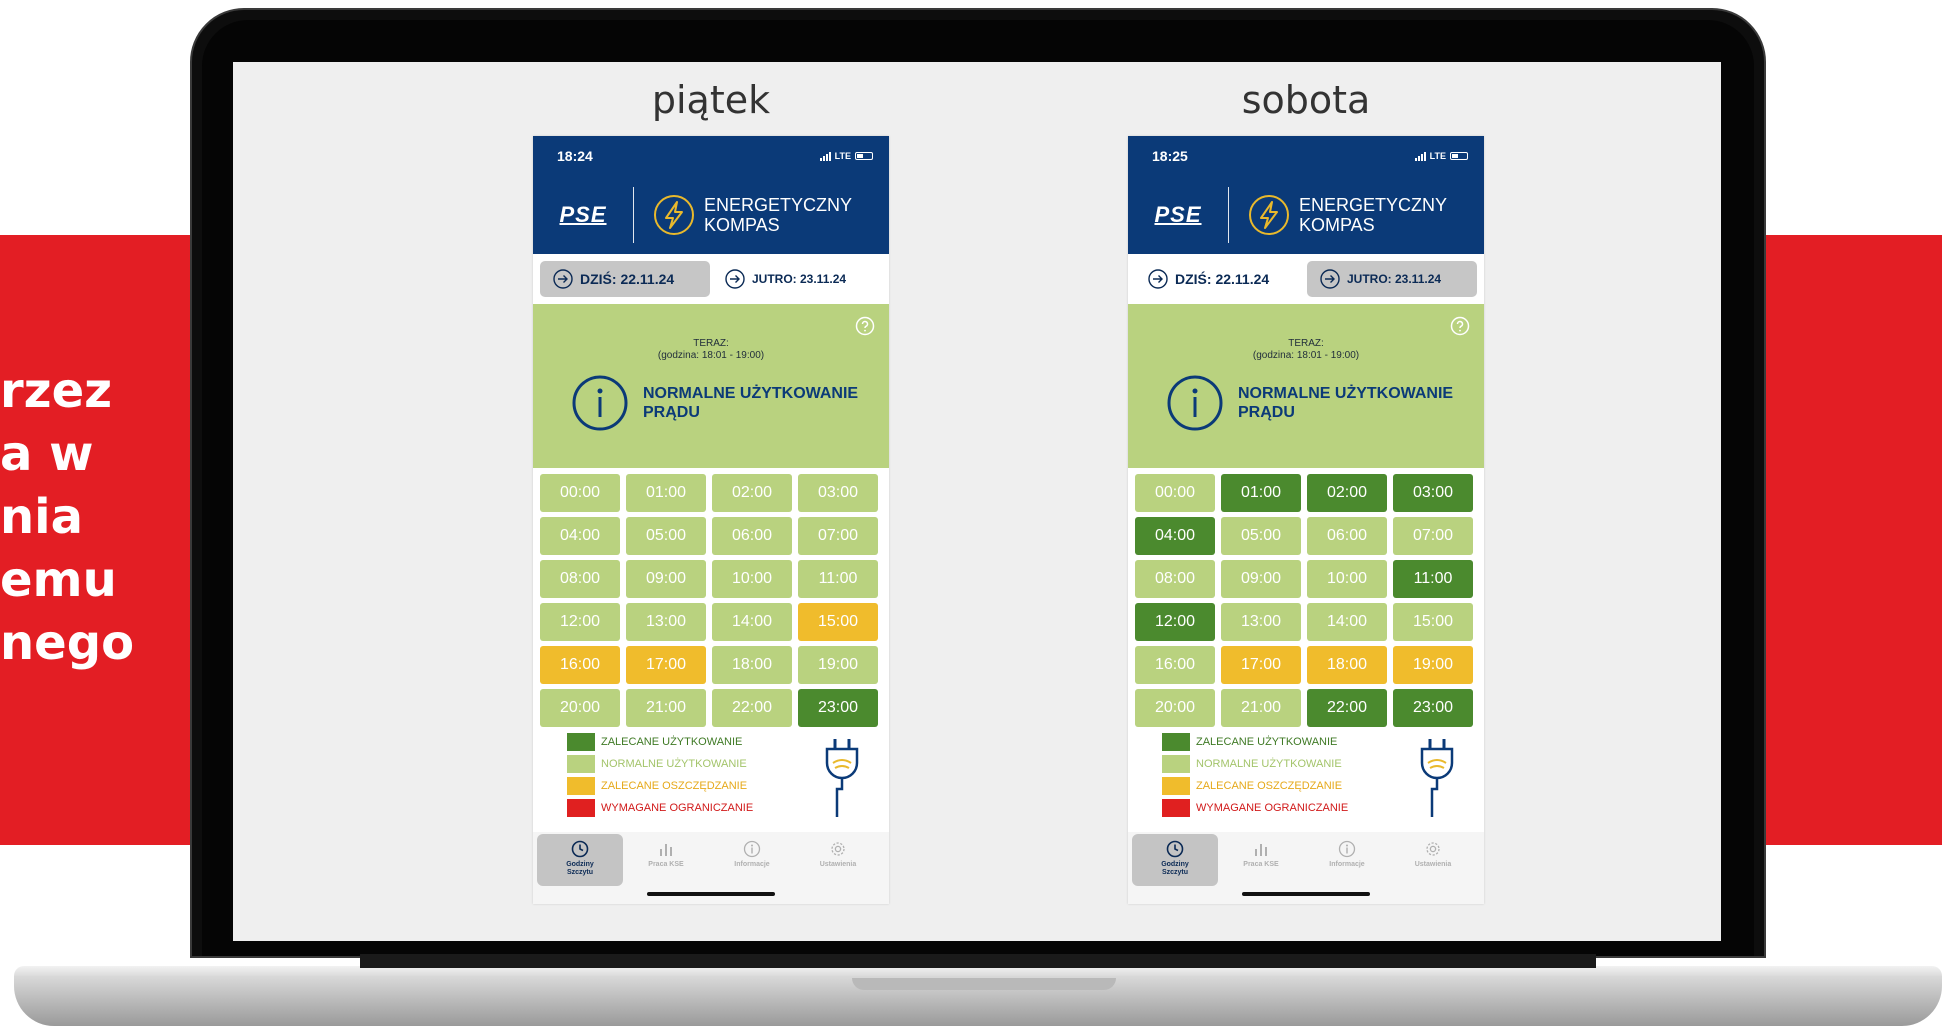  What do you see at coordinates (1459, 156) in the screenshot?
I see `battery-icon` at bounding box center [1459, 156].